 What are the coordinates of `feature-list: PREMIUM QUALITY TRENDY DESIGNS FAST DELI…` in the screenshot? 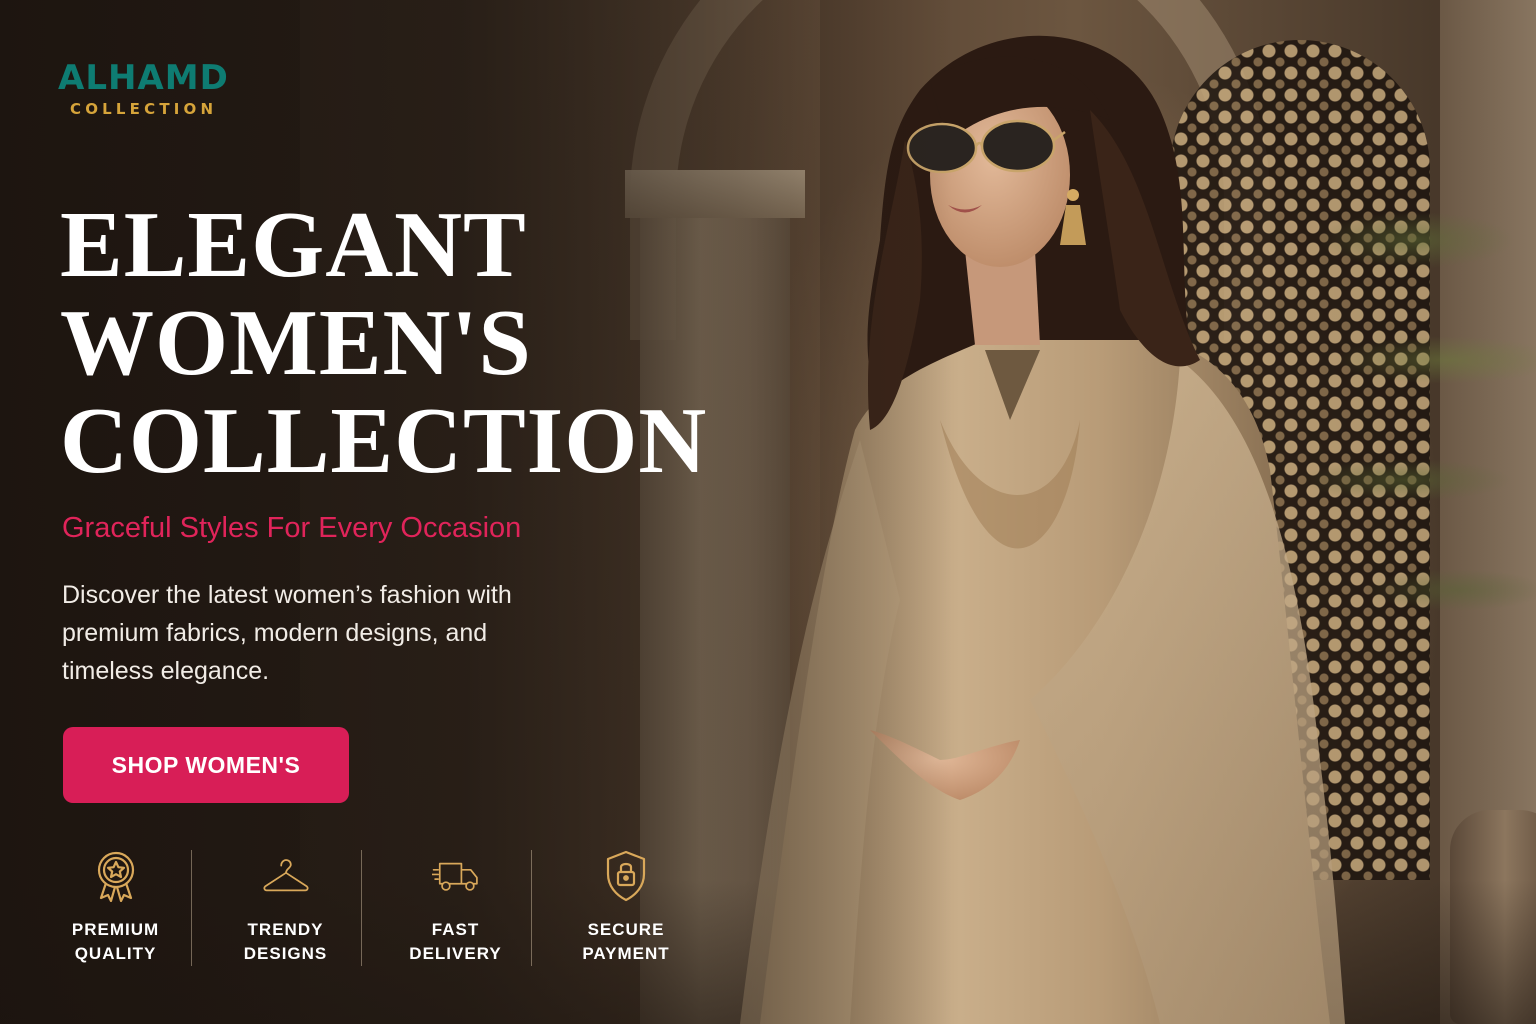 It's located at (371, 910).